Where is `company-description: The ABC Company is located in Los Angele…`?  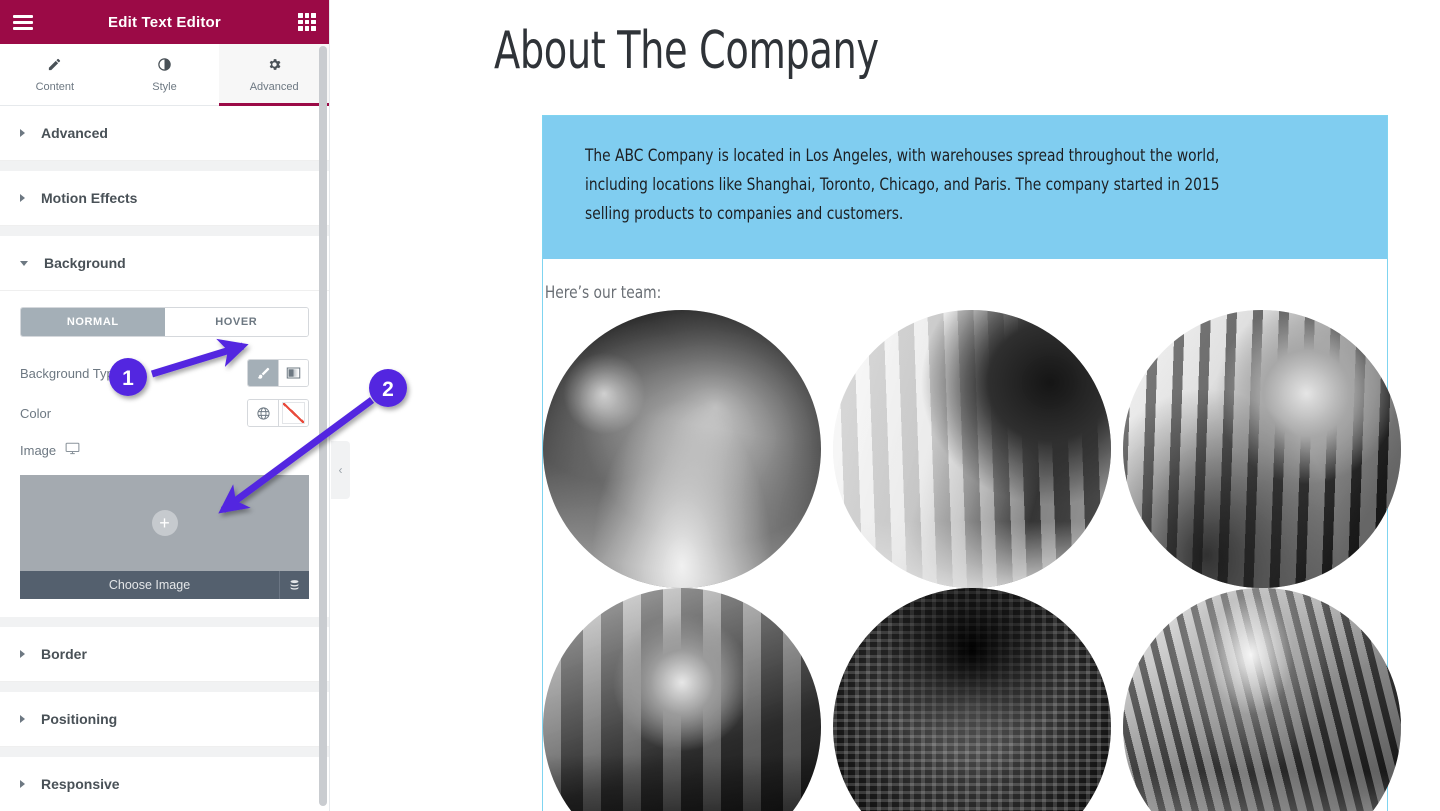 company-description: The ABC Company is located in Los Angele… is located at coordinates (902, 184).